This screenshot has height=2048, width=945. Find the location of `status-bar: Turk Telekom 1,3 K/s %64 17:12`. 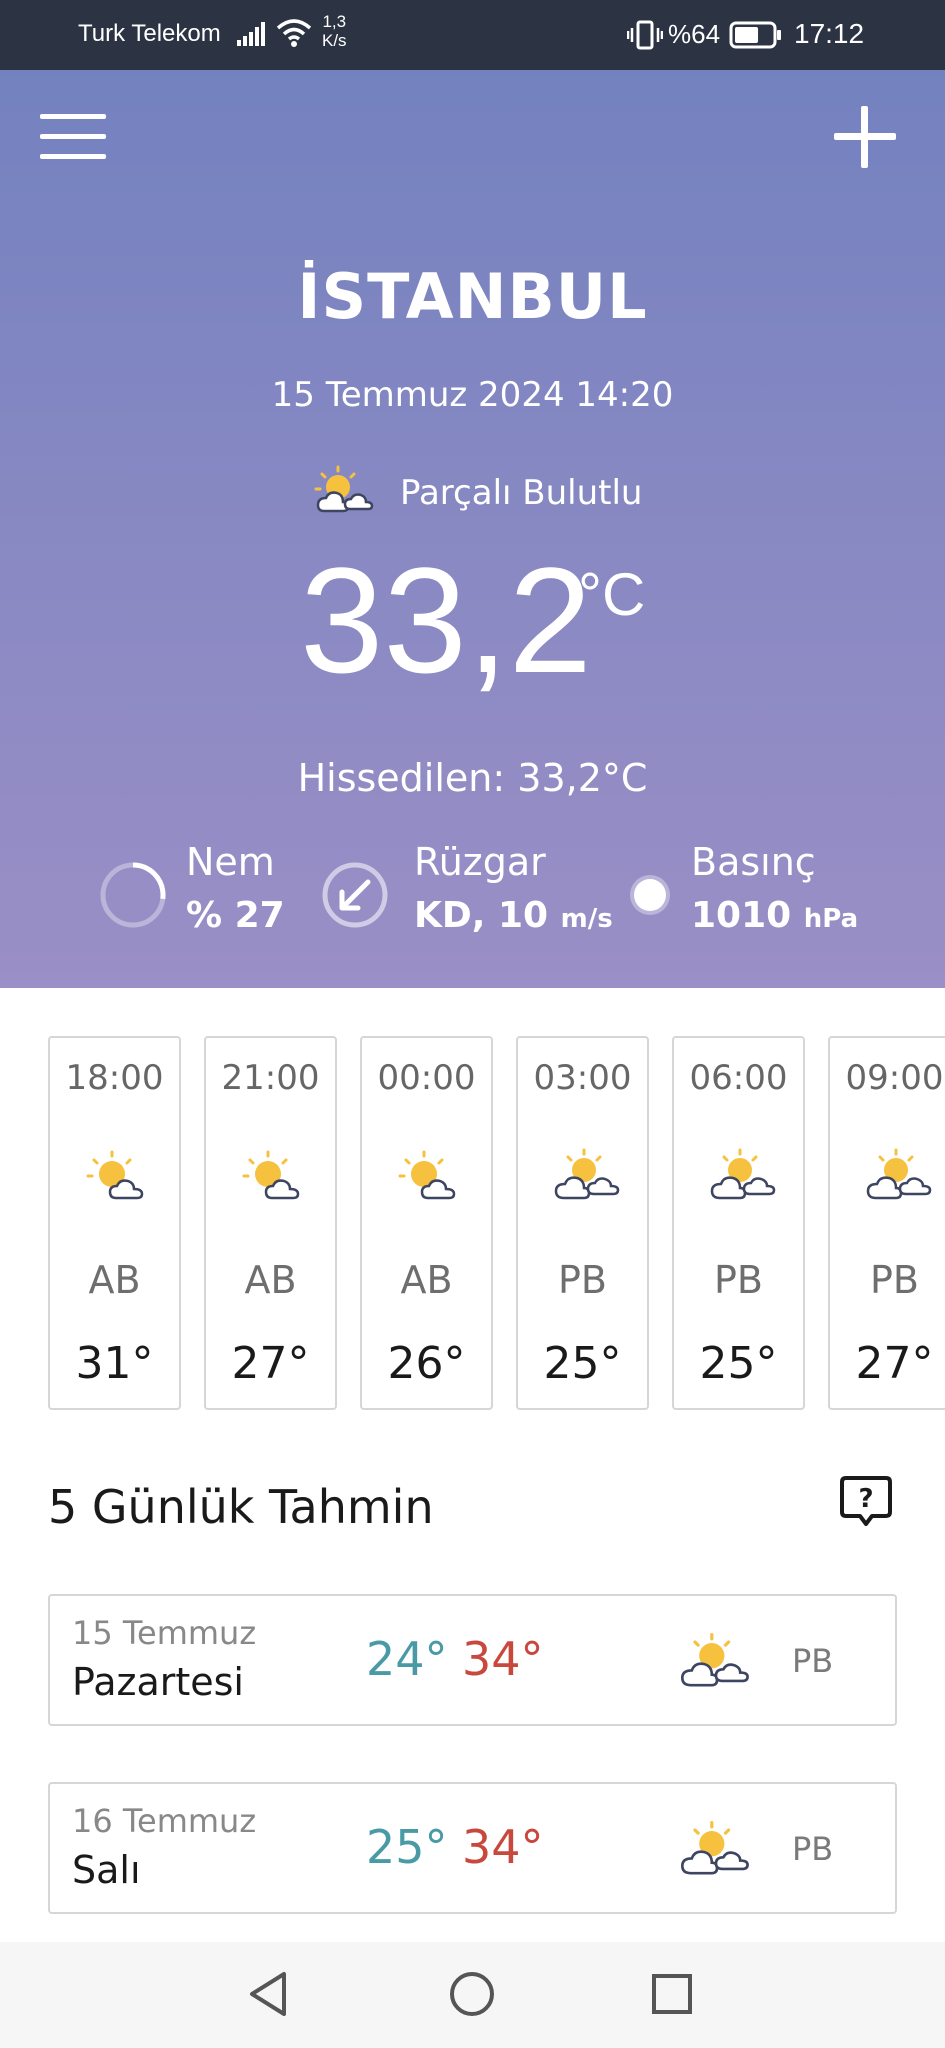

status-bar: Turk Telekom 1,3 K/s %64 17:12 is located at coordinates (472, 35).